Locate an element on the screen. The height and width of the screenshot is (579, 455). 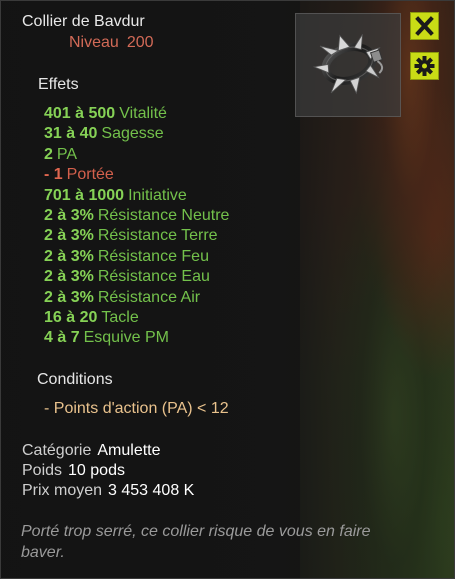
effect-stat-name: Résistance Air is located at coordinates (149, 297).